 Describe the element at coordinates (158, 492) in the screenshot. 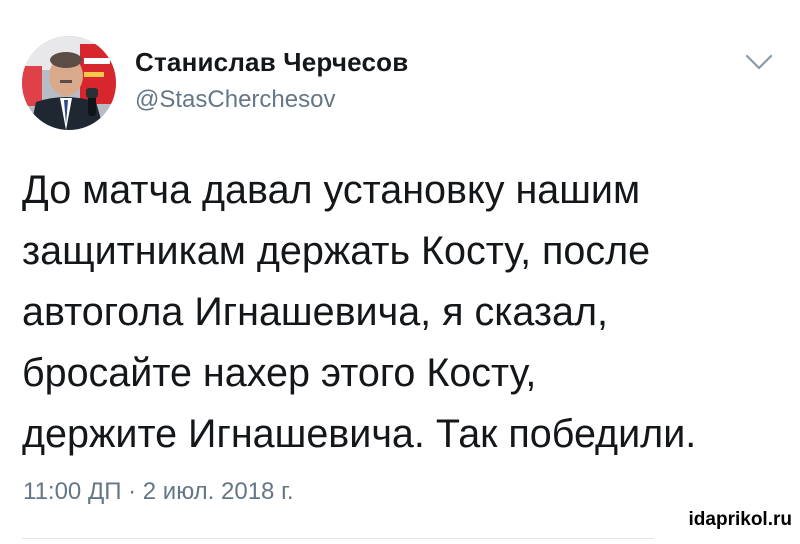

I see `tweet-timestamp: 11:00 ДП · 2 июл. 2018 г.` at that location.